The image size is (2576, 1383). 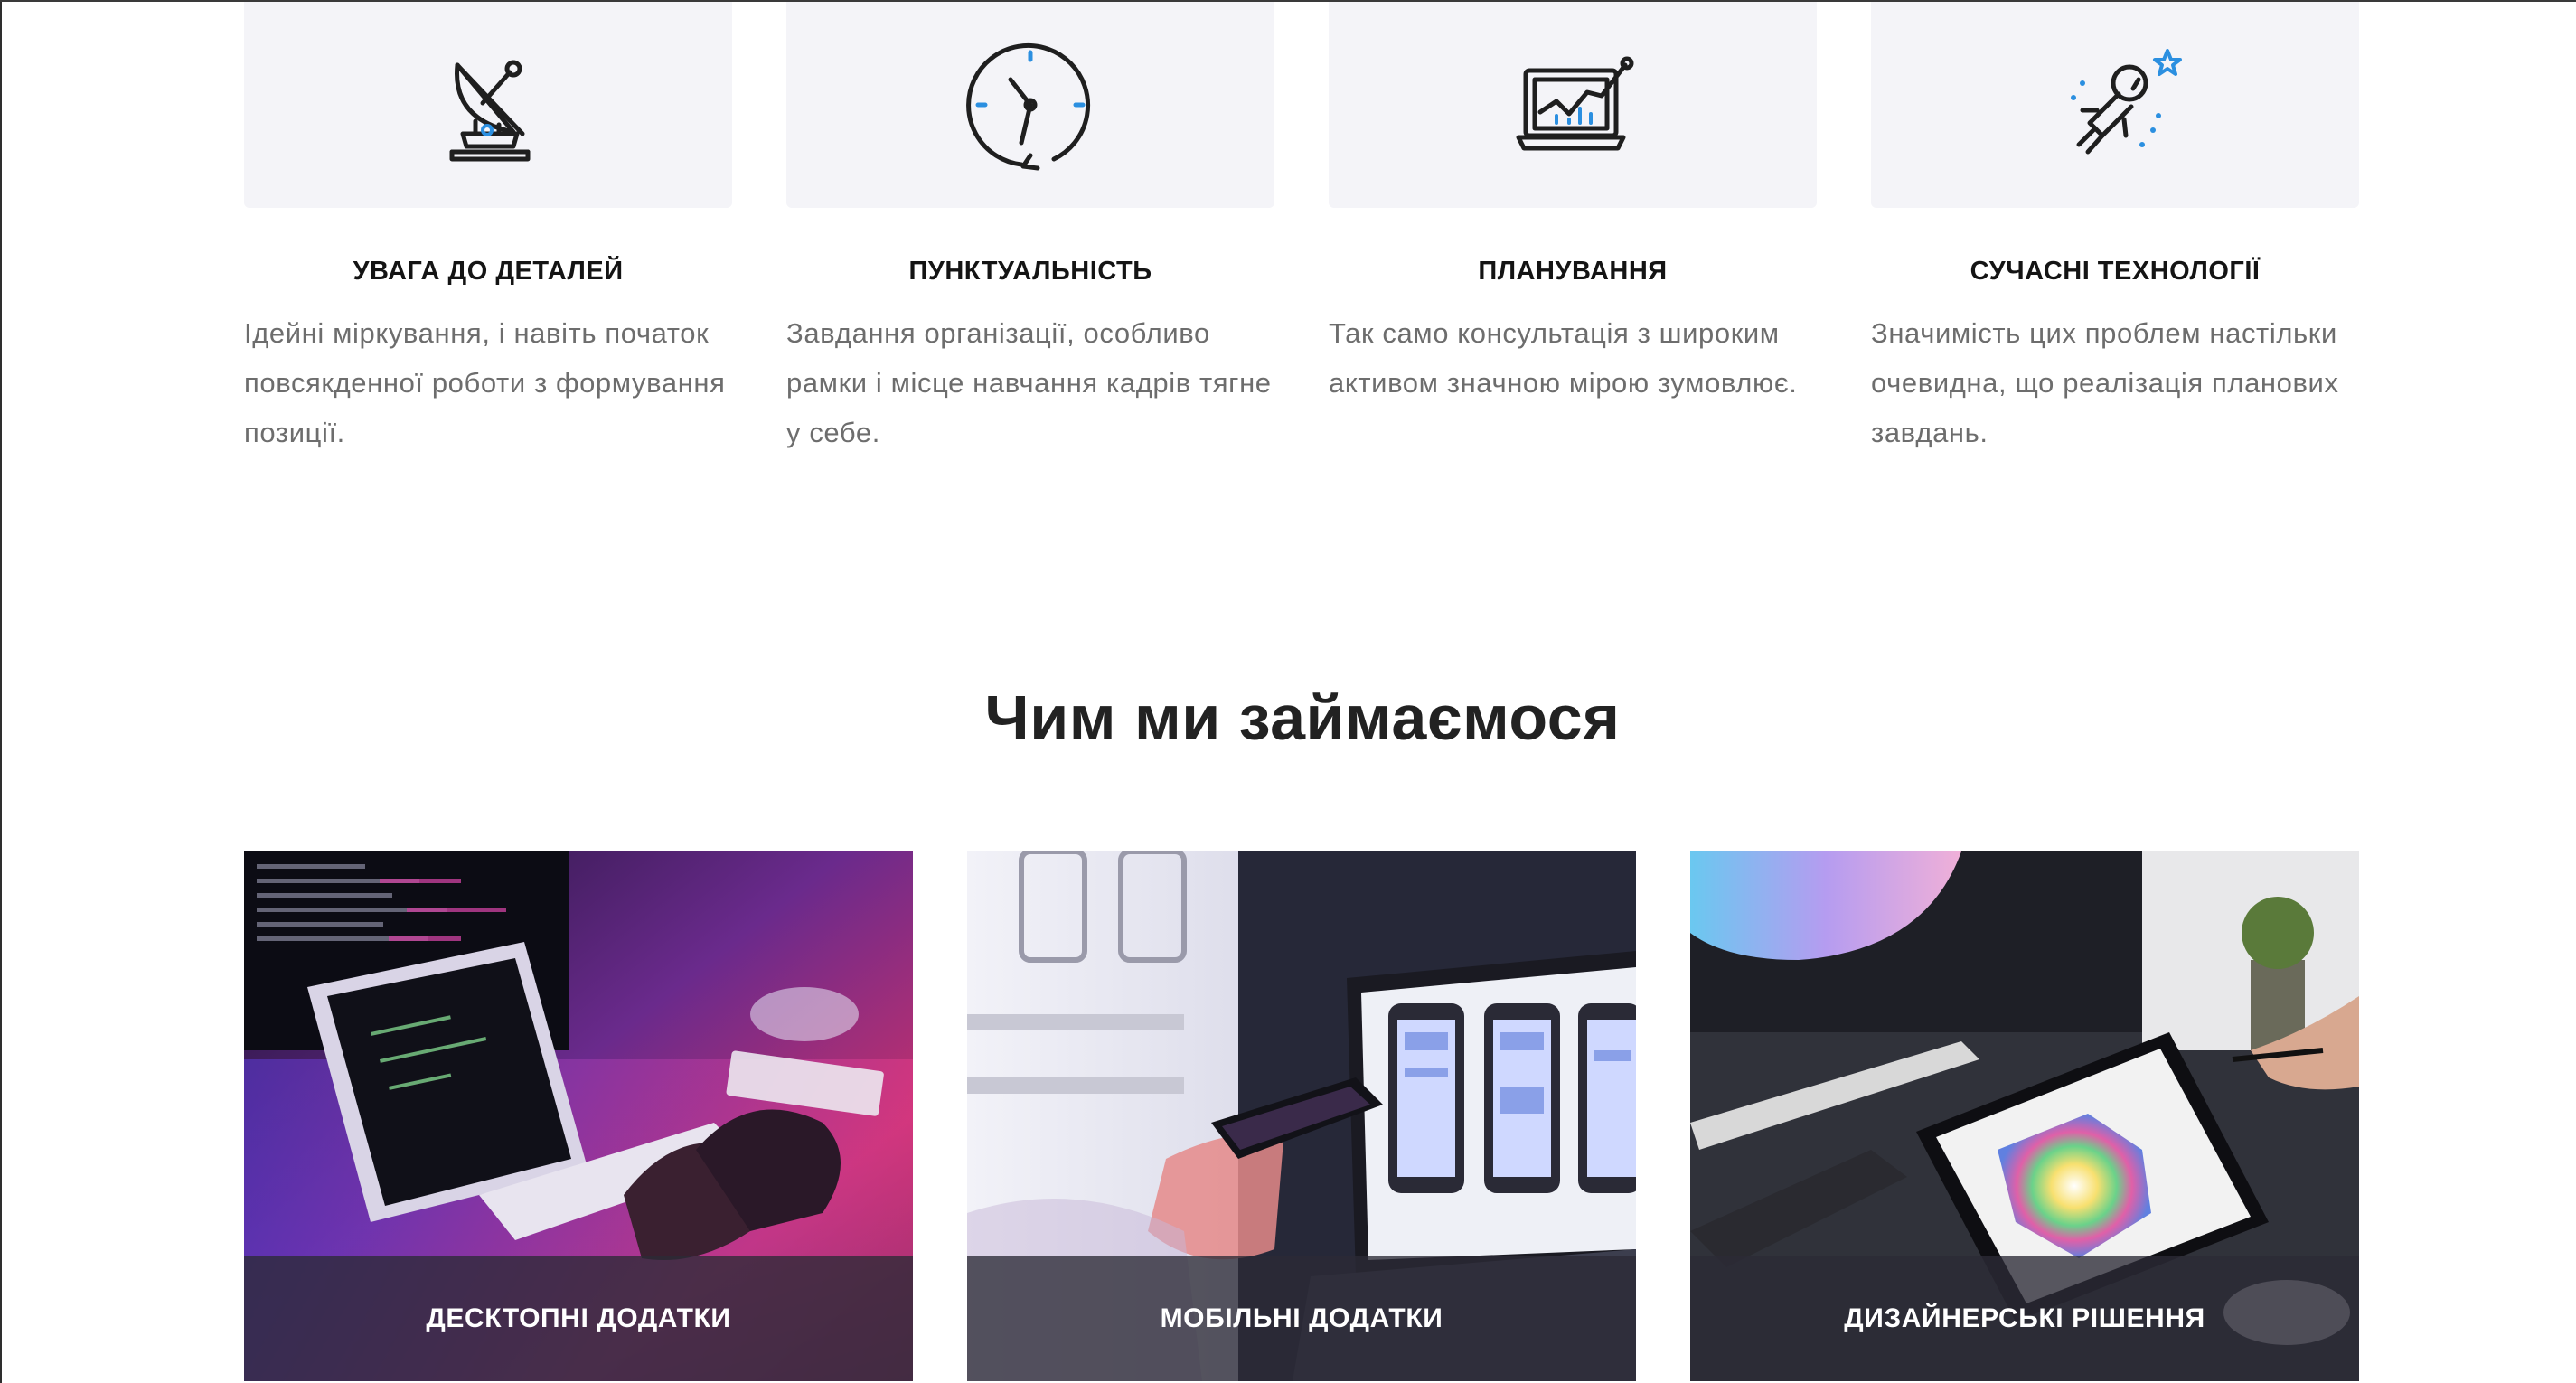 What do you see at coordinates (2025, 1116) in the screenshot?
I see `service-card-design: ДИЗАЙНЕРСЬКІ РІШЕННЯ` at bounding box center [2025, 1116].